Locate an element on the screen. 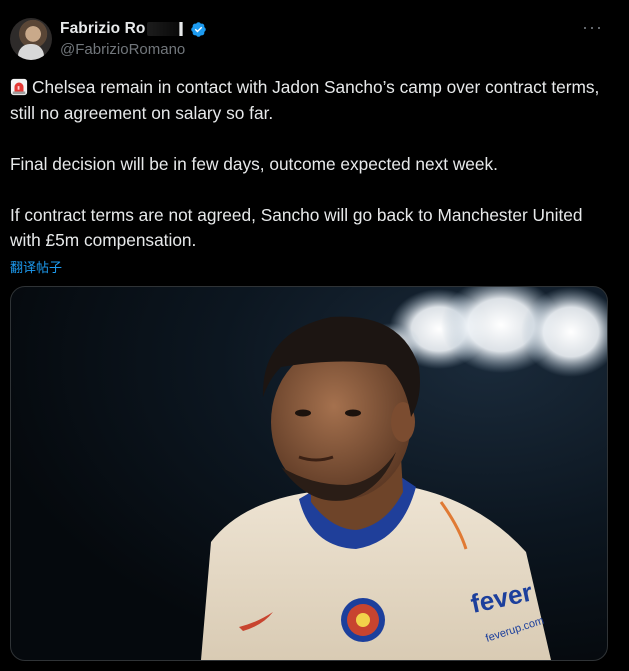 This screenshot has width=629, height=671. club-crest-lion is located at coordinates (363, 620).